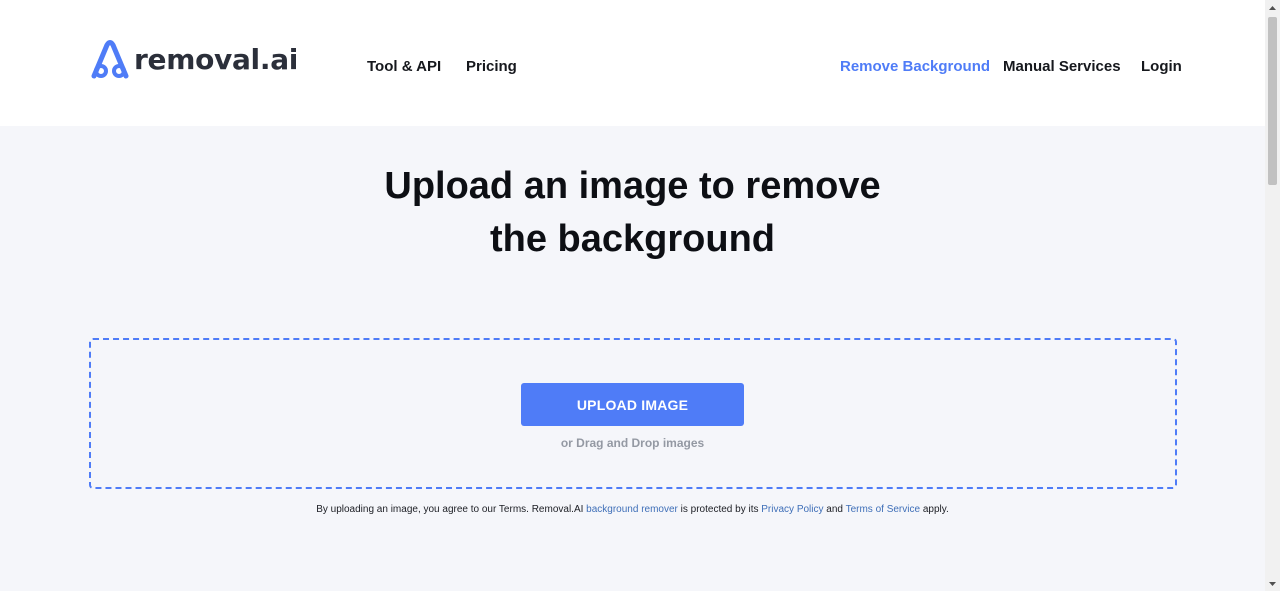  I want to click on privacy-policy-link: Privacy Policy, so click(792, 509).